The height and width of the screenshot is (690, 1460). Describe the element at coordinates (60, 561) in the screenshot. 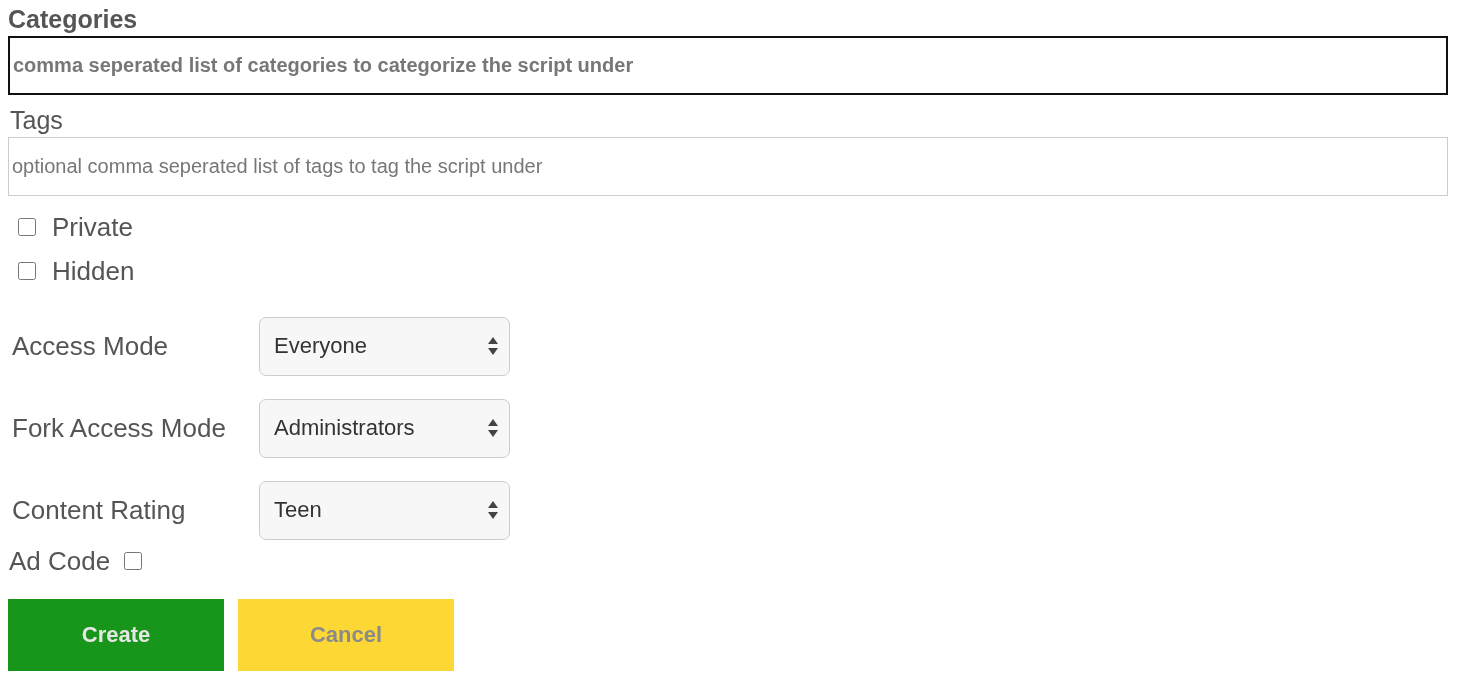

I see `checkbox-label: Ad Code` at that location.